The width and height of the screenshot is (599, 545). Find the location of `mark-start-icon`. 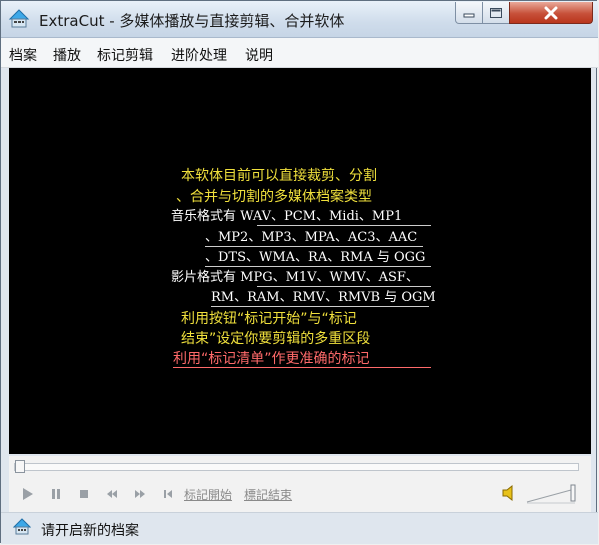

mark-start-icon is located at coordinates (168, 494).